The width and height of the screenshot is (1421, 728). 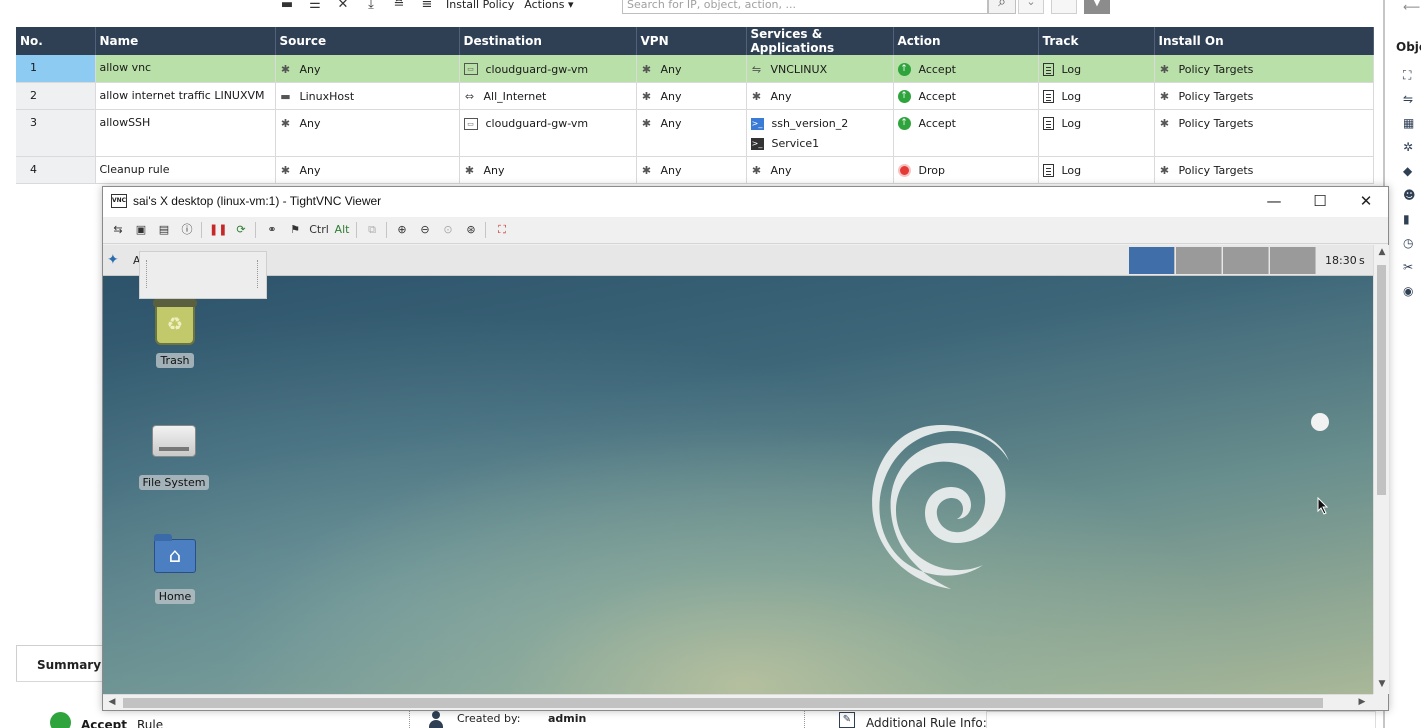 What do you see at coordinates (1002, 7) in the screenshot?
I see `search-icon: ⌕` at bounding box center [1002, 7].